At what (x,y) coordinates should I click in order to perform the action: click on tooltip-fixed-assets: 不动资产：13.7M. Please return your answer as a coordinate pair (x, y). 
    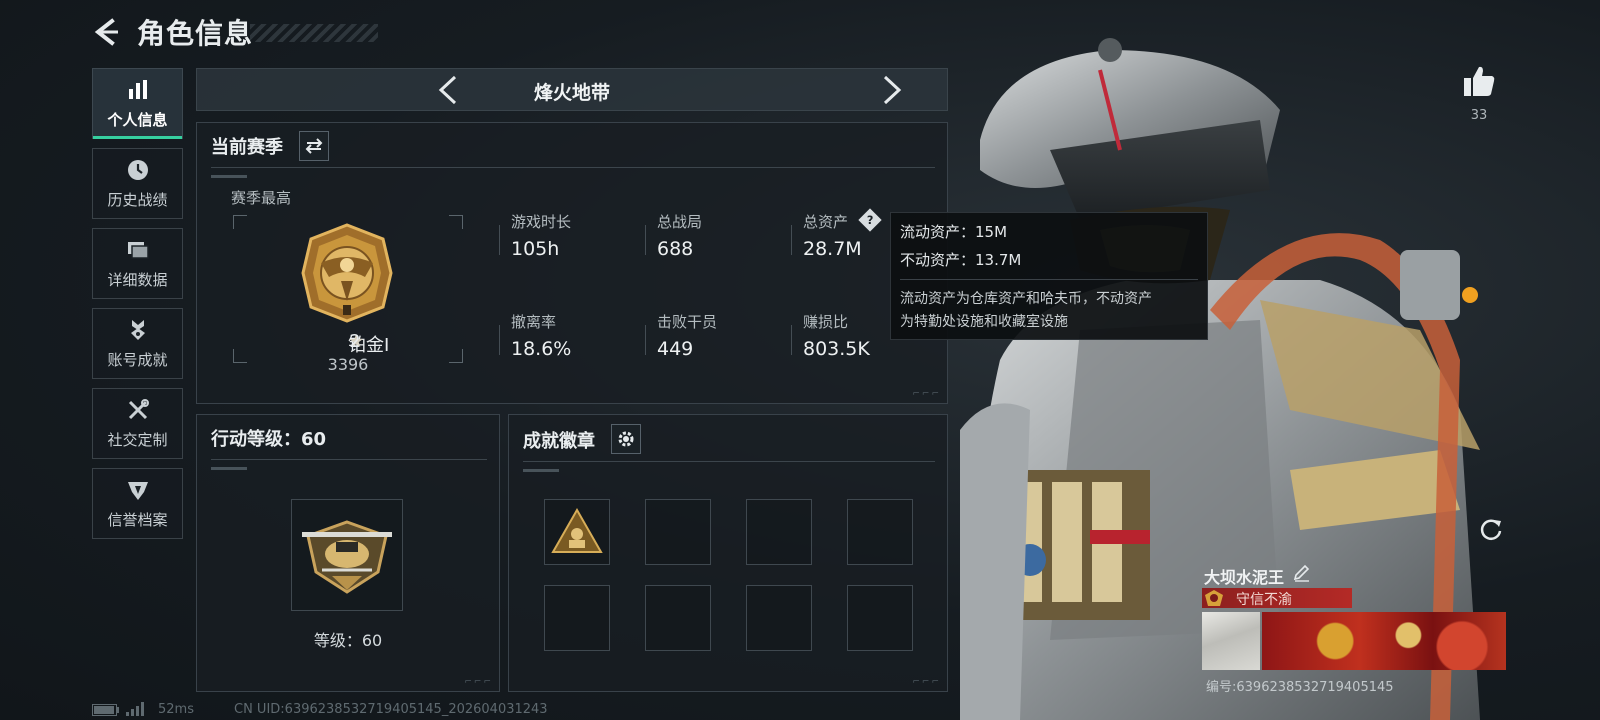
    Looking at the image, I should click on (961, 260).